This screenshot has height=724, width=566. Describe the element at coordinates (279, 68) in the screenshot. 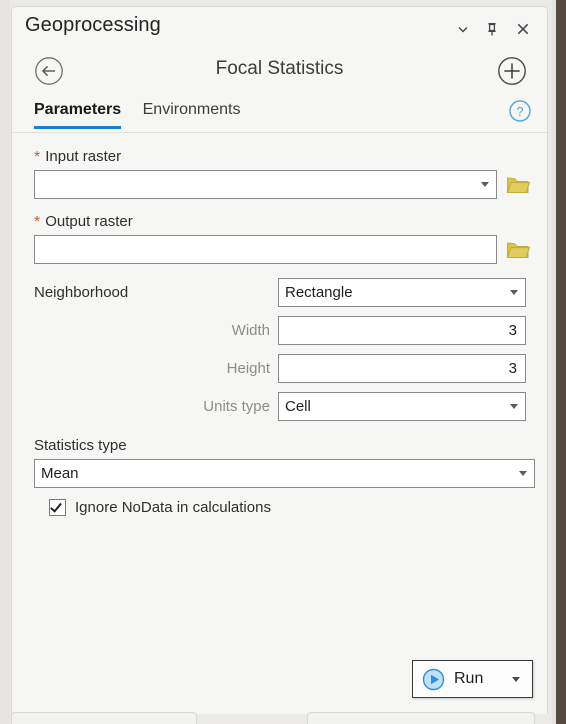

I see `tool-title: Focal Statistics` at that location.